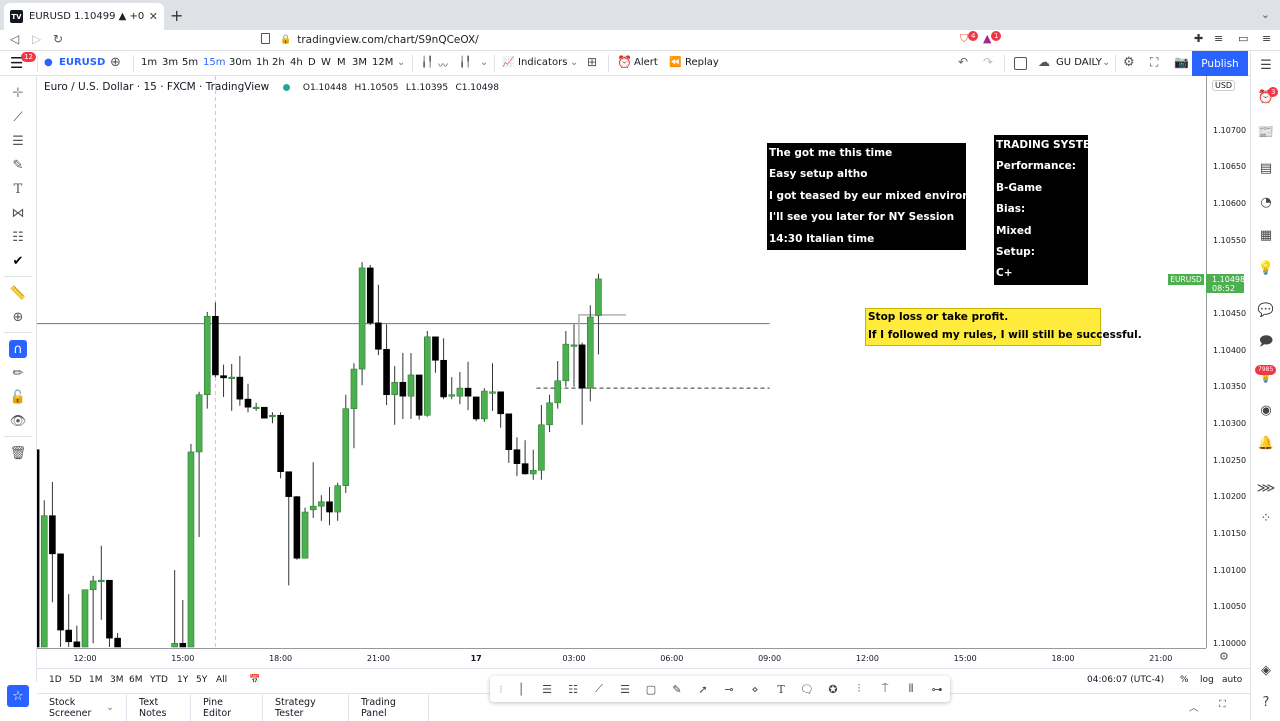 Image resolution: width=1280 pixels, height=721 pixels. What do you see at coordinates (115, 62) in the screenshot?
I see `compare-add-symbol-icon: ⊕` at bounding box center [115, 62].